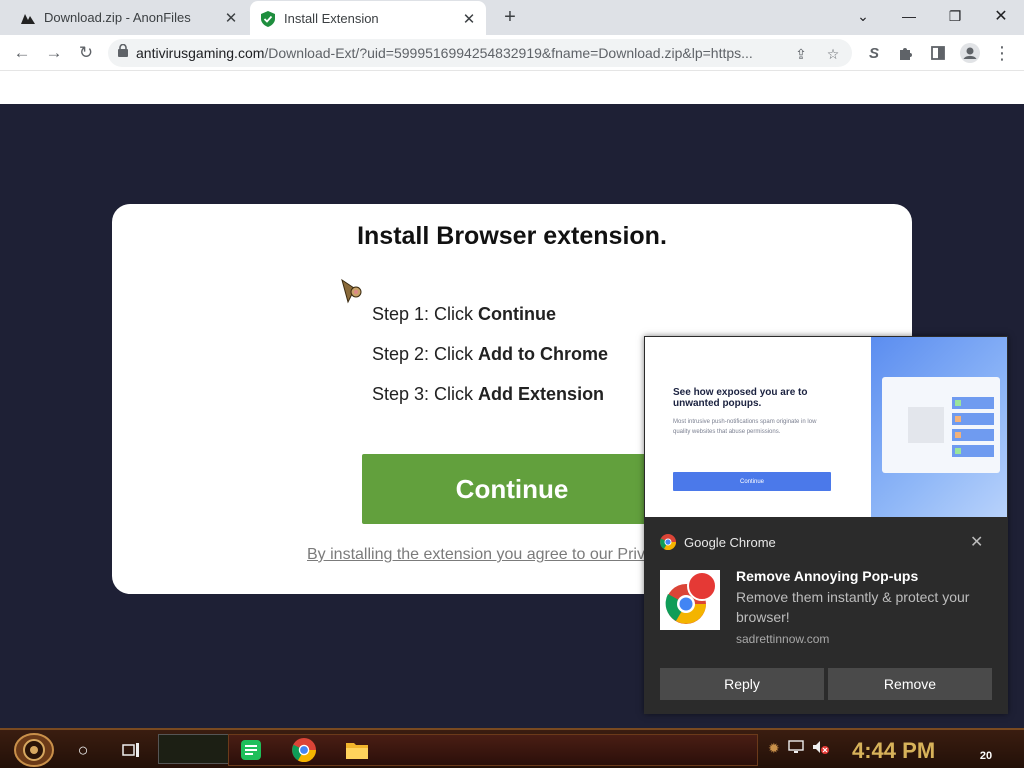 This screenshot has width=1024, height=768. What do you see at coordinates (425, 394) in the screenshot?
I see `step-prefix: Step 3: Click` at bounding box center [425, 394].